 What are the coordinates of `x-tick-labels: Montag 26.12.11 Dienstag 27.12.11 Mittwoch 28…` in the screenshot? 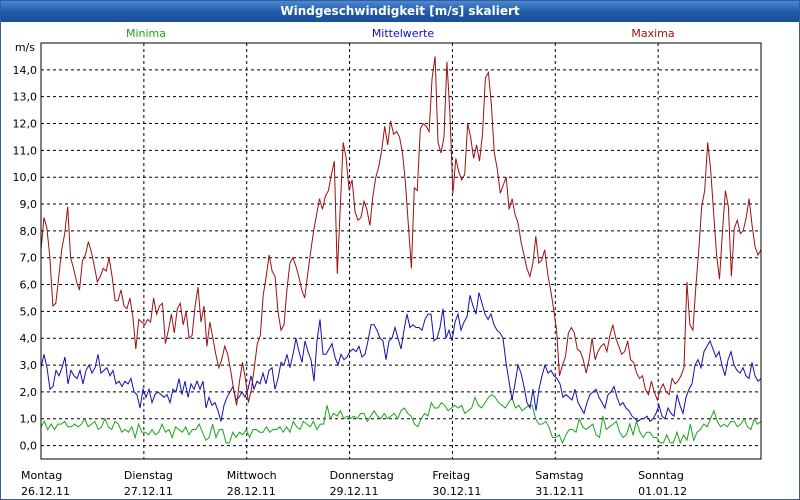 It's located at (354, 483).